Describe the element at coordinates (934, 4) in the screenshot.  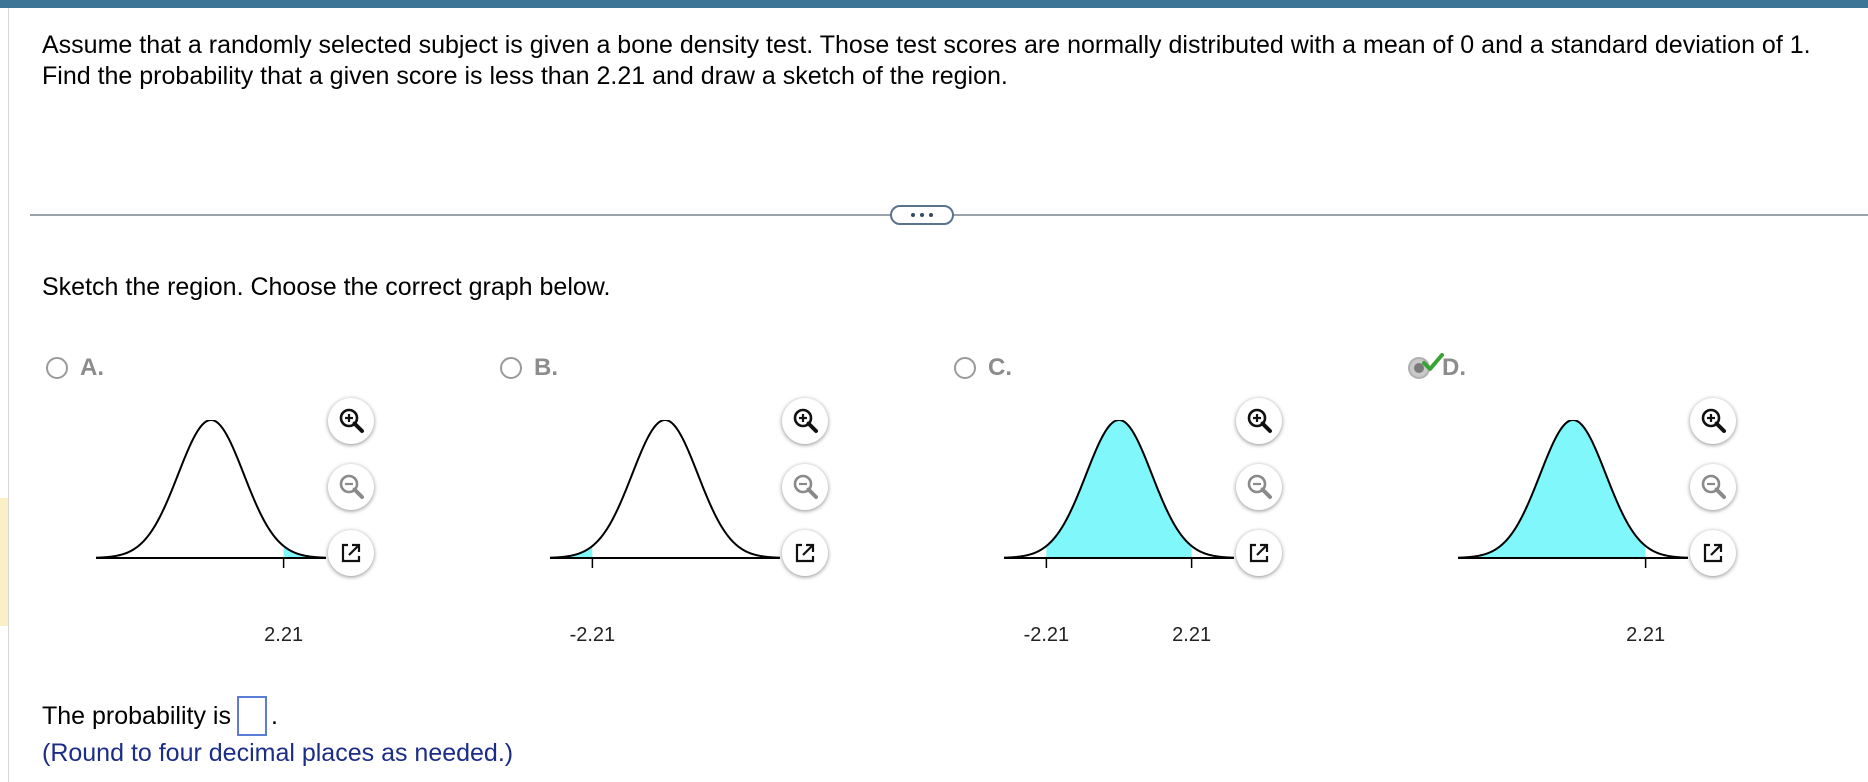
I see `top-bar` at that location.